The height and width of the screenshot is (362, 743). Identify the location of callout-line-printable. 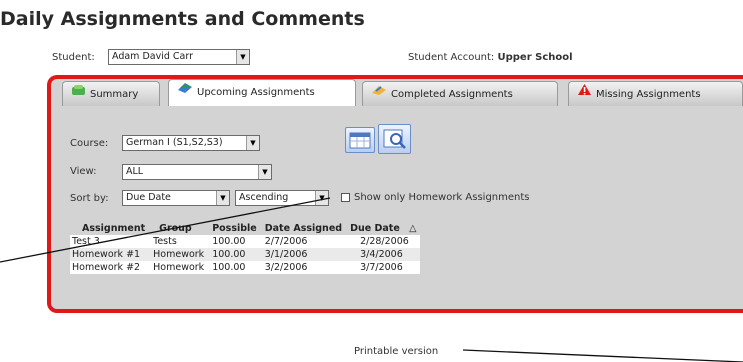
(602, 355).